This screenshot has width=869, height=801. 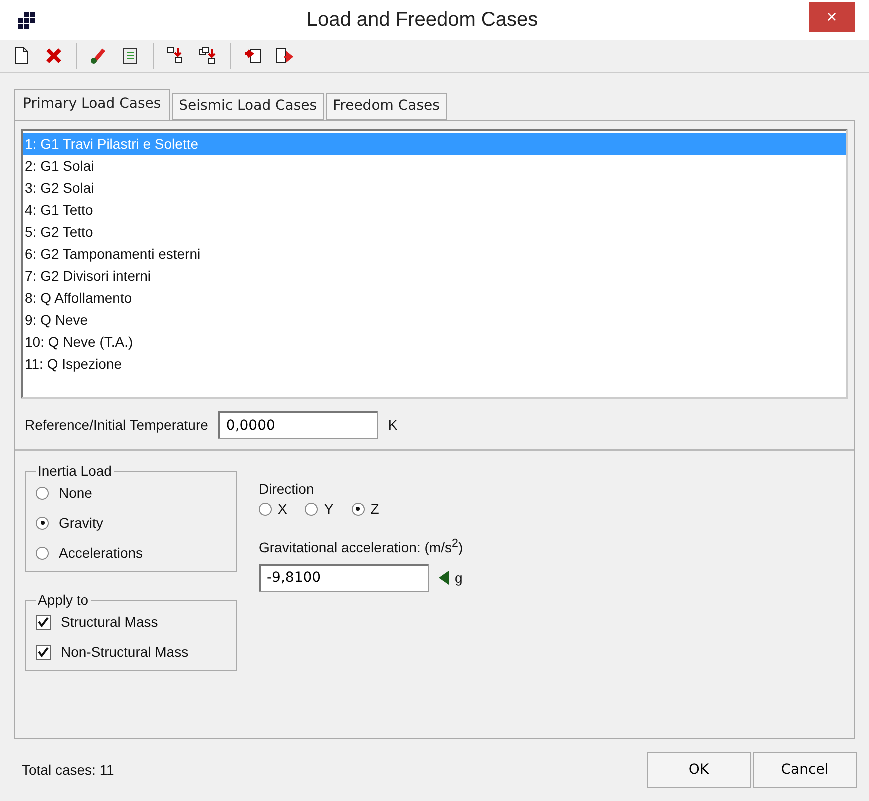 What do you see at coordinates (434, 364) in the screenshot?
I see `list-item: 11: Q Ispezione` at bounding box center [434, 364].